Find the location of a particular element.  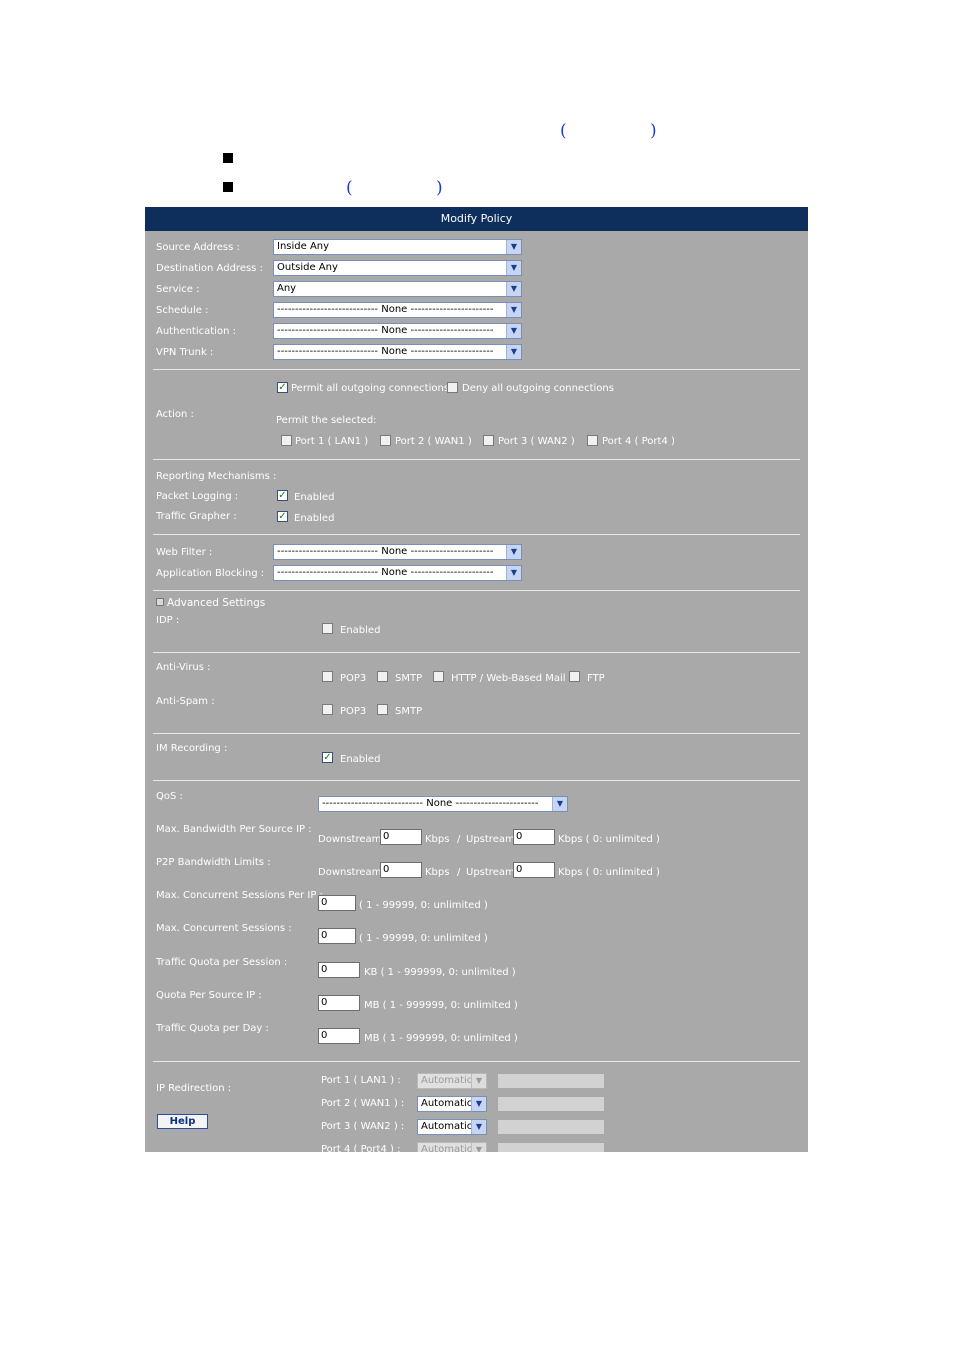

redirect-port4-select: Automatic ▼ is located at coordinates (452, 1147).